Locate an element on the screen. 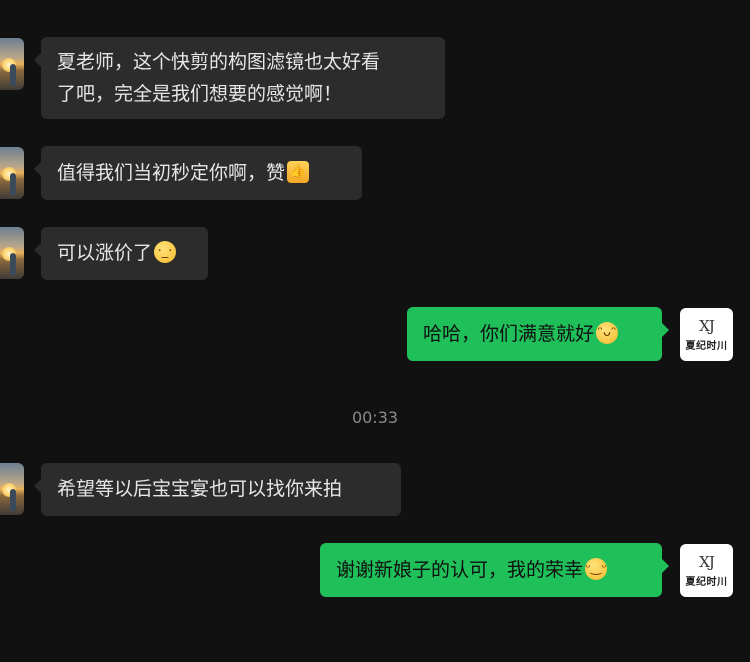 The width and height of the screenshot is (750, 662). grinning-face-emoji-icon: ᵔᴗᵔ is located at coordinates (607, 333).